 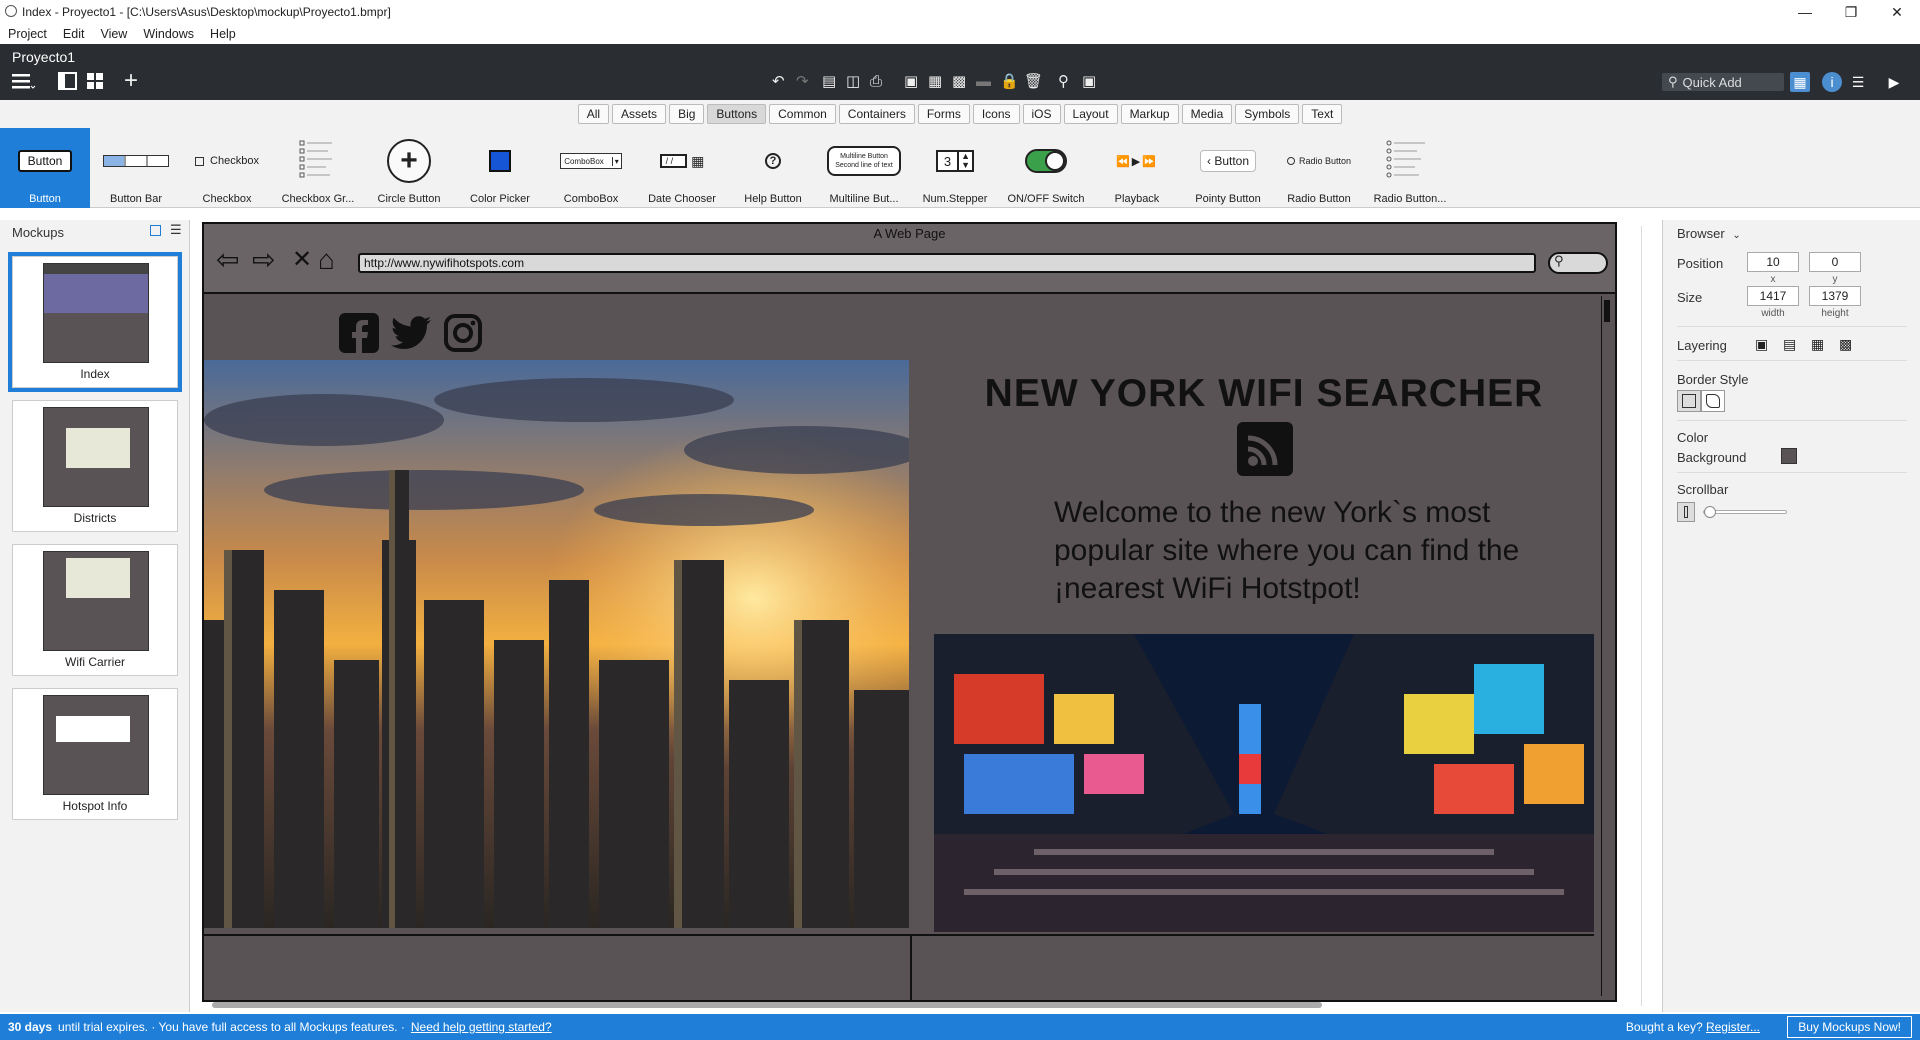 What do you see at coordinates (935, 81) in the screenshot?
I see `ungroup-icon: ▦` at bounding box center [935, 81].